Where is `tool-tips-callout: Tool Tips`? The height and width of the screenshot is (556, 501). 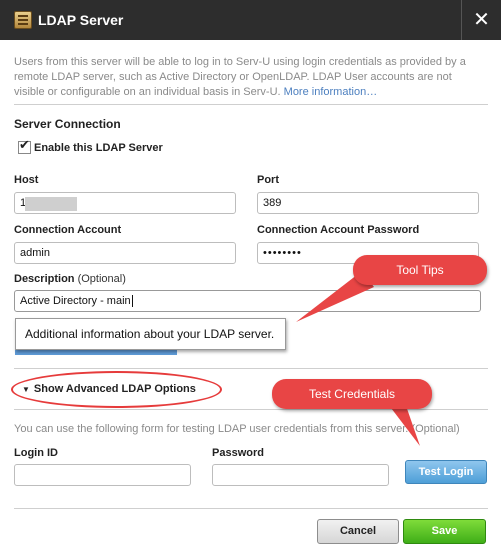
tool-tips-callout: Tool Tips is located at coordinates (420, 270).